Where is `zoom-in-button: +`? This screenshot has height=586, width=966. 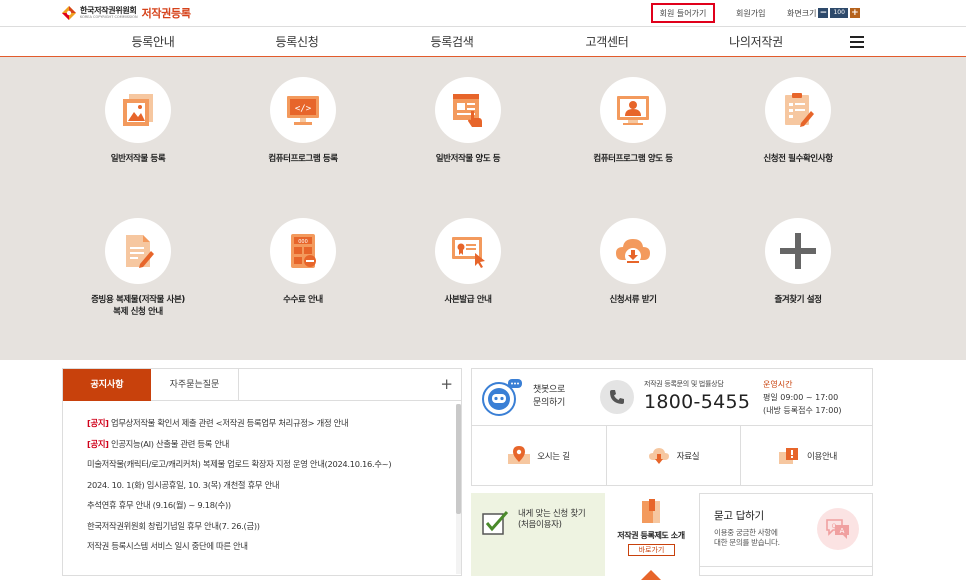
zoom-in-button: + is located at coordinates (854, 13).